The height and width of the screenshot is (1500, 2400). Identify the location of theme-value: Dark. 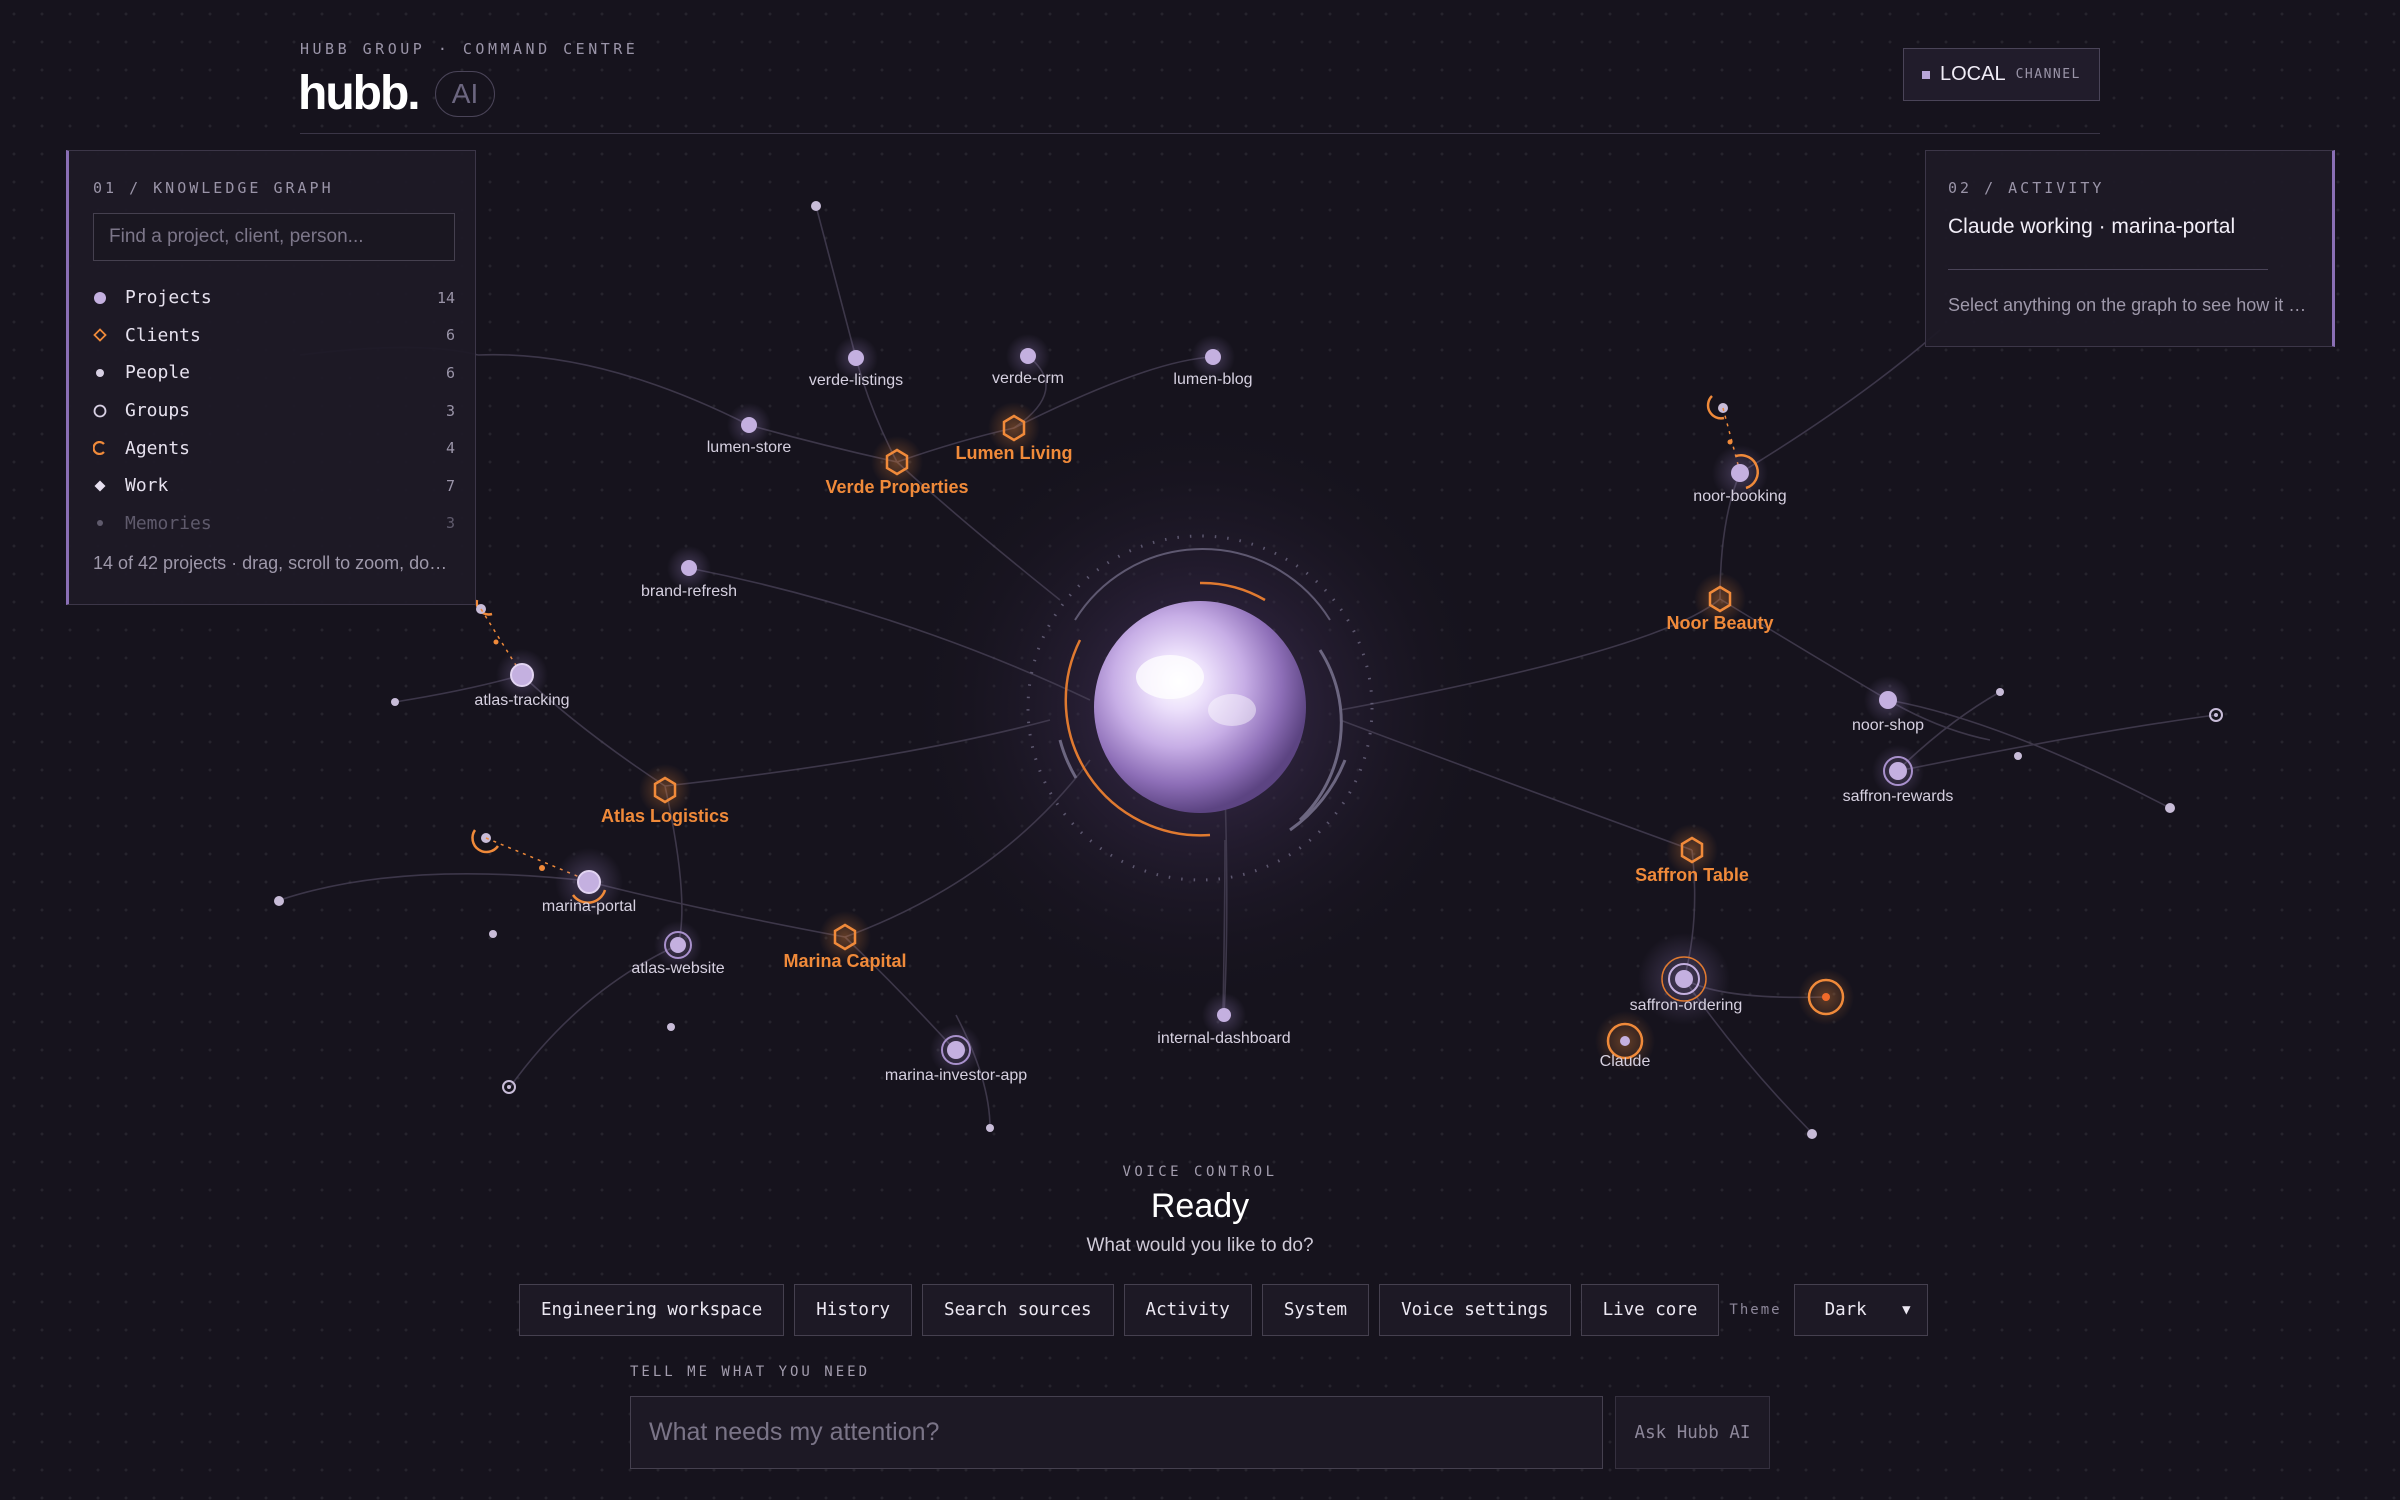
(1845, 1310).